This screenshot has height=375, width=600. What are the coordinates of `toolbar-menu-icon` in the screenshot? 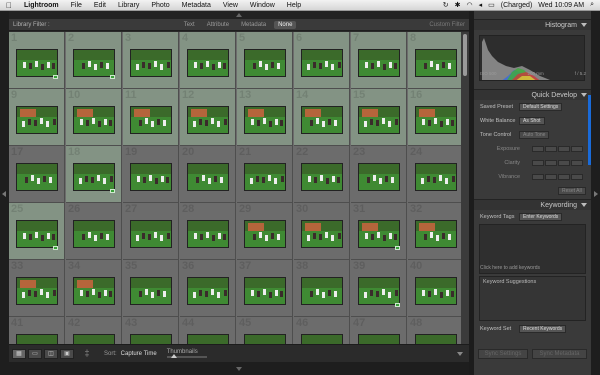 It's located at (460, 353).